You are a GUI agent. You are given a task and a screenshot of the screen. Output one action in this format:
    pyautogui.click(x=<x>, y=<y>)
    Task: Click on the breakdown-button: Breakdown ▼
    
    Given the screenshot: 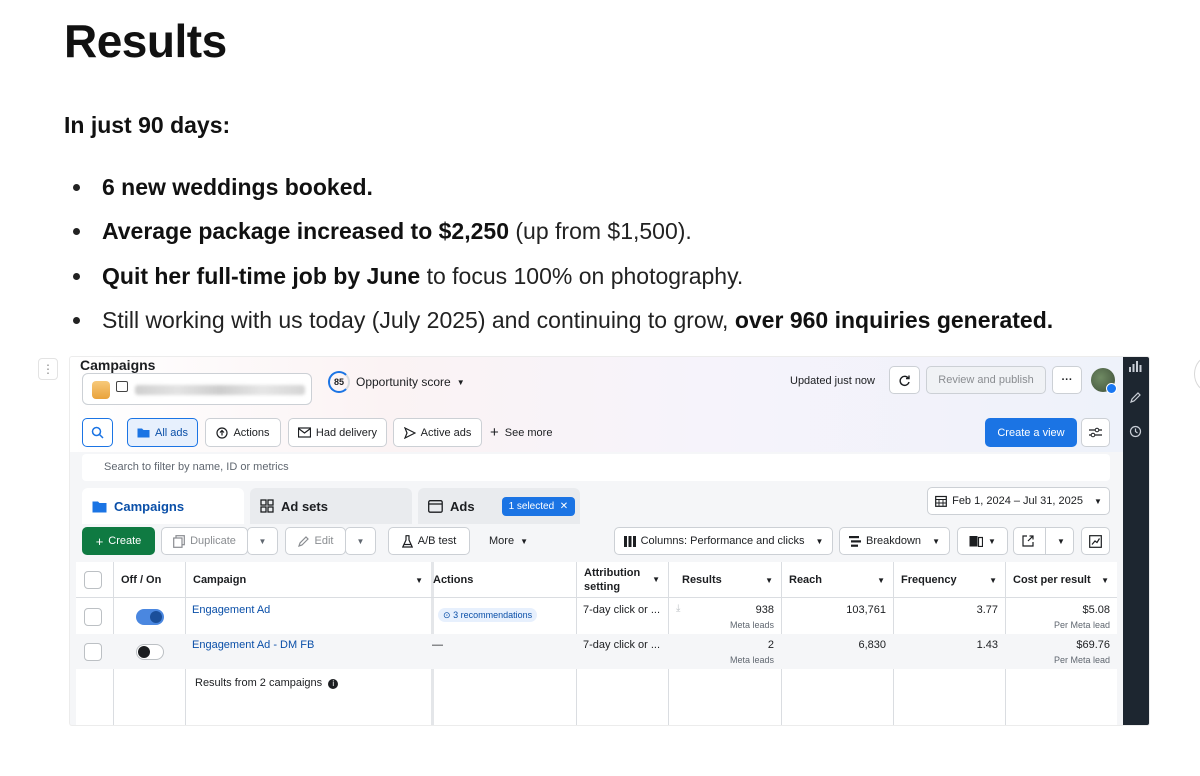 What is the action you would take?
    pyautogui.click(x=894, y=541)
    